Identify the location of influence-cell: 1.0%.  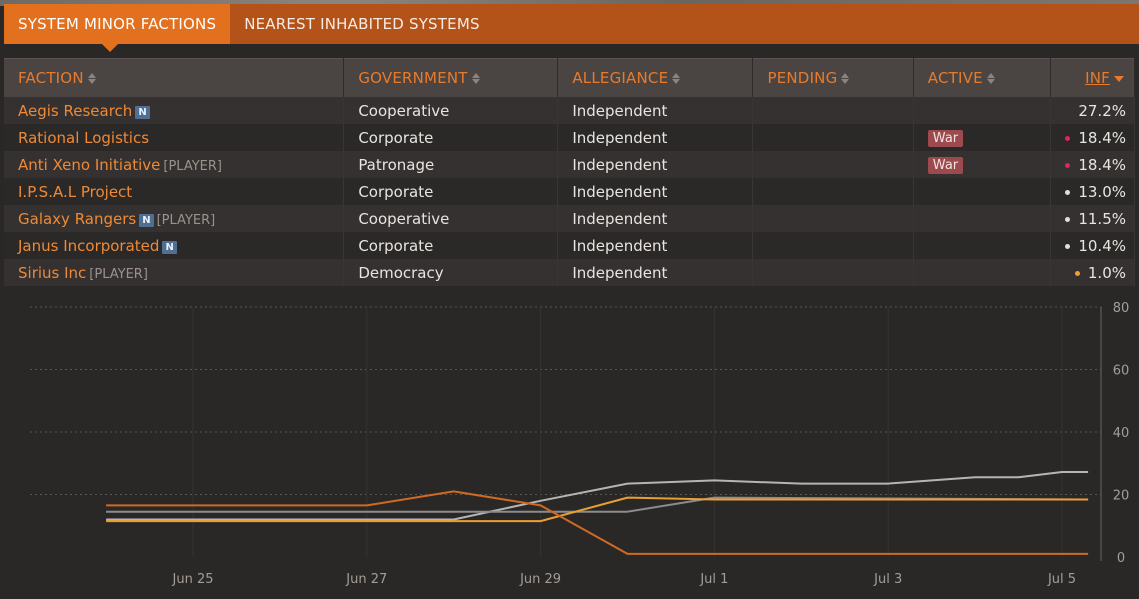
(1092, 272).